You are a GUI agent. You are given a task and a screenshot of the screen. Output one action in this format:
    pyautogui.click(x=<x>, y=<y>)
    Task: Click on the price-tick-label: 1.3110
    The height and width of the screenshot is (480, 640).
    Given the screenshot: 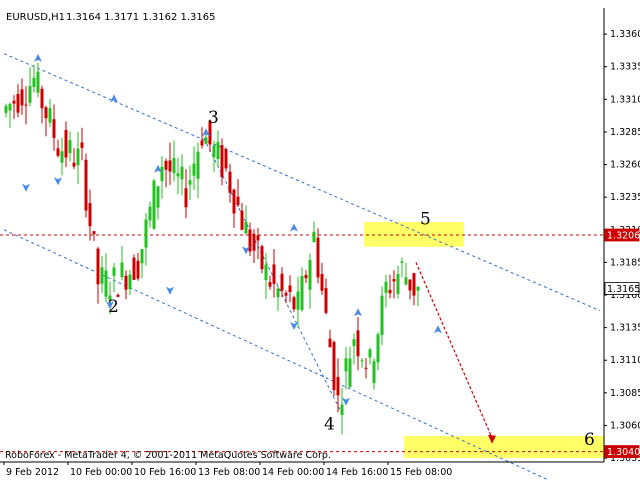 What is the action you would take?
    pyautogui.click(x=625, y=360)
    